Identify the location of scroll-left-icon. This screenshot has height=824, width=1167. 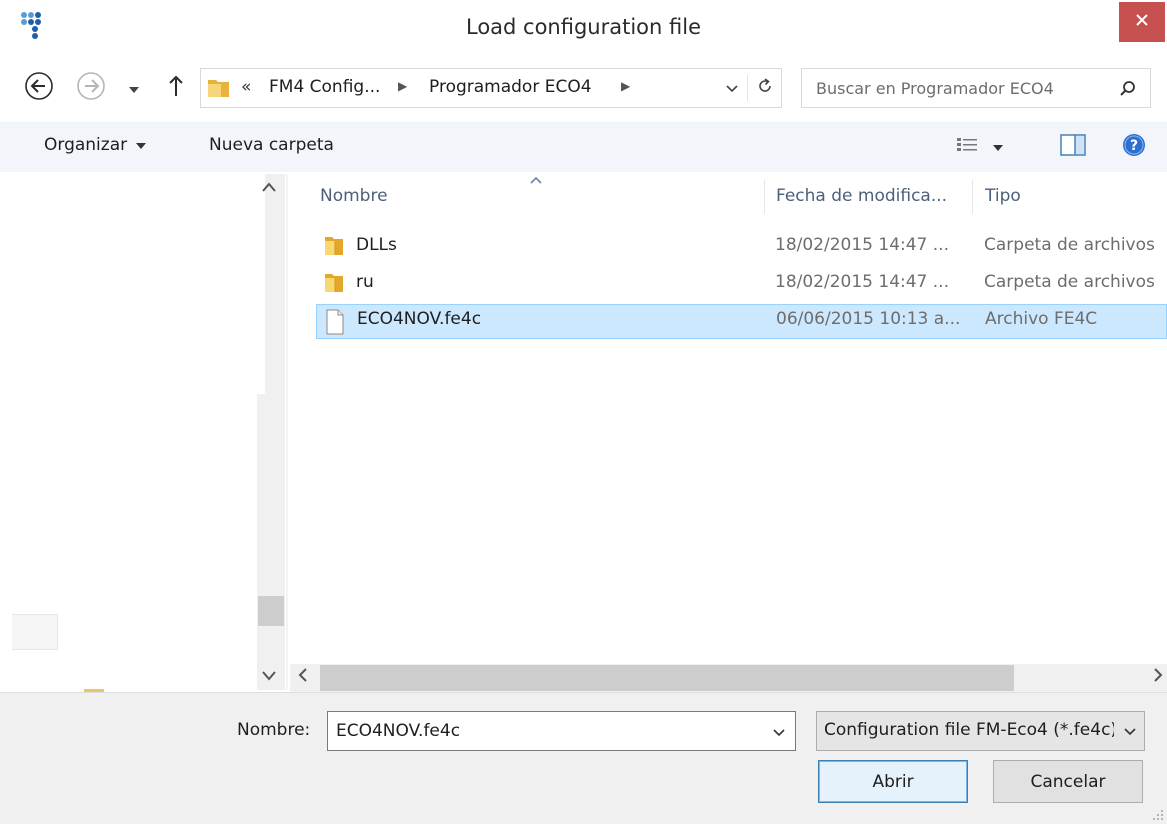
(303, 676).